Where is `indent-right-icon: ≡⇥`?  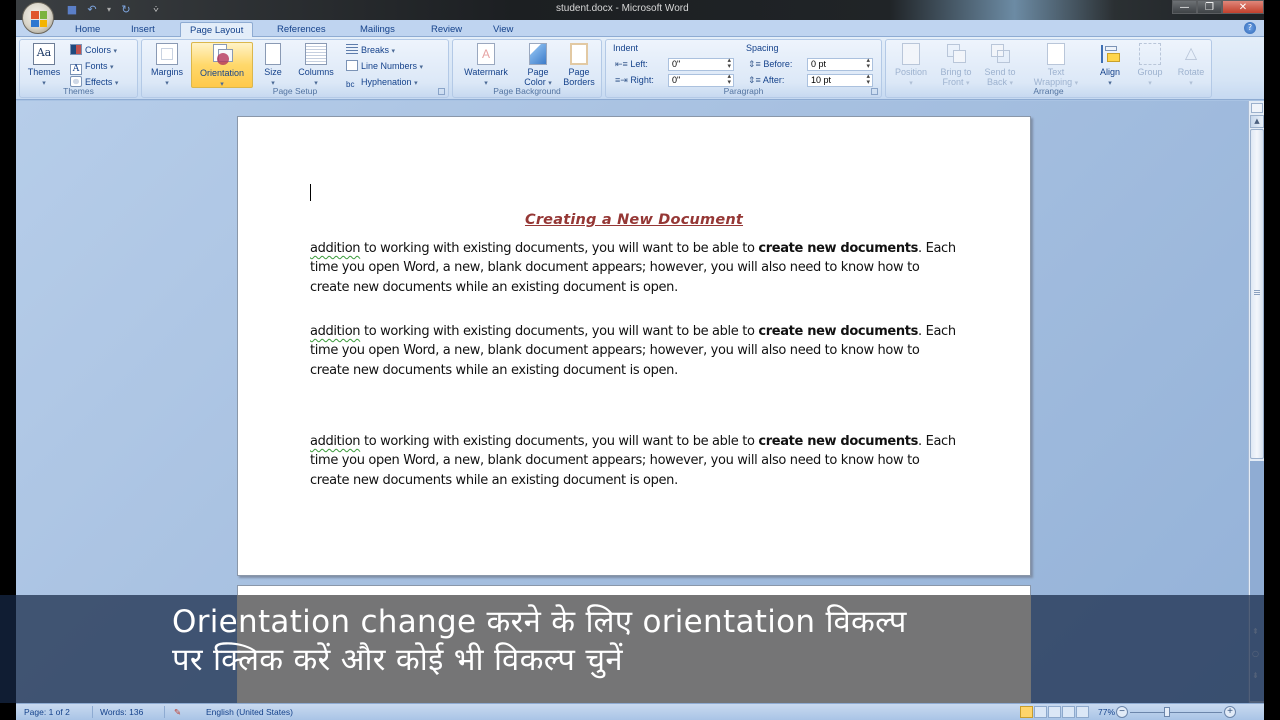
indent-right-icon: ≡⇥ is located at coordinates (621, 80).